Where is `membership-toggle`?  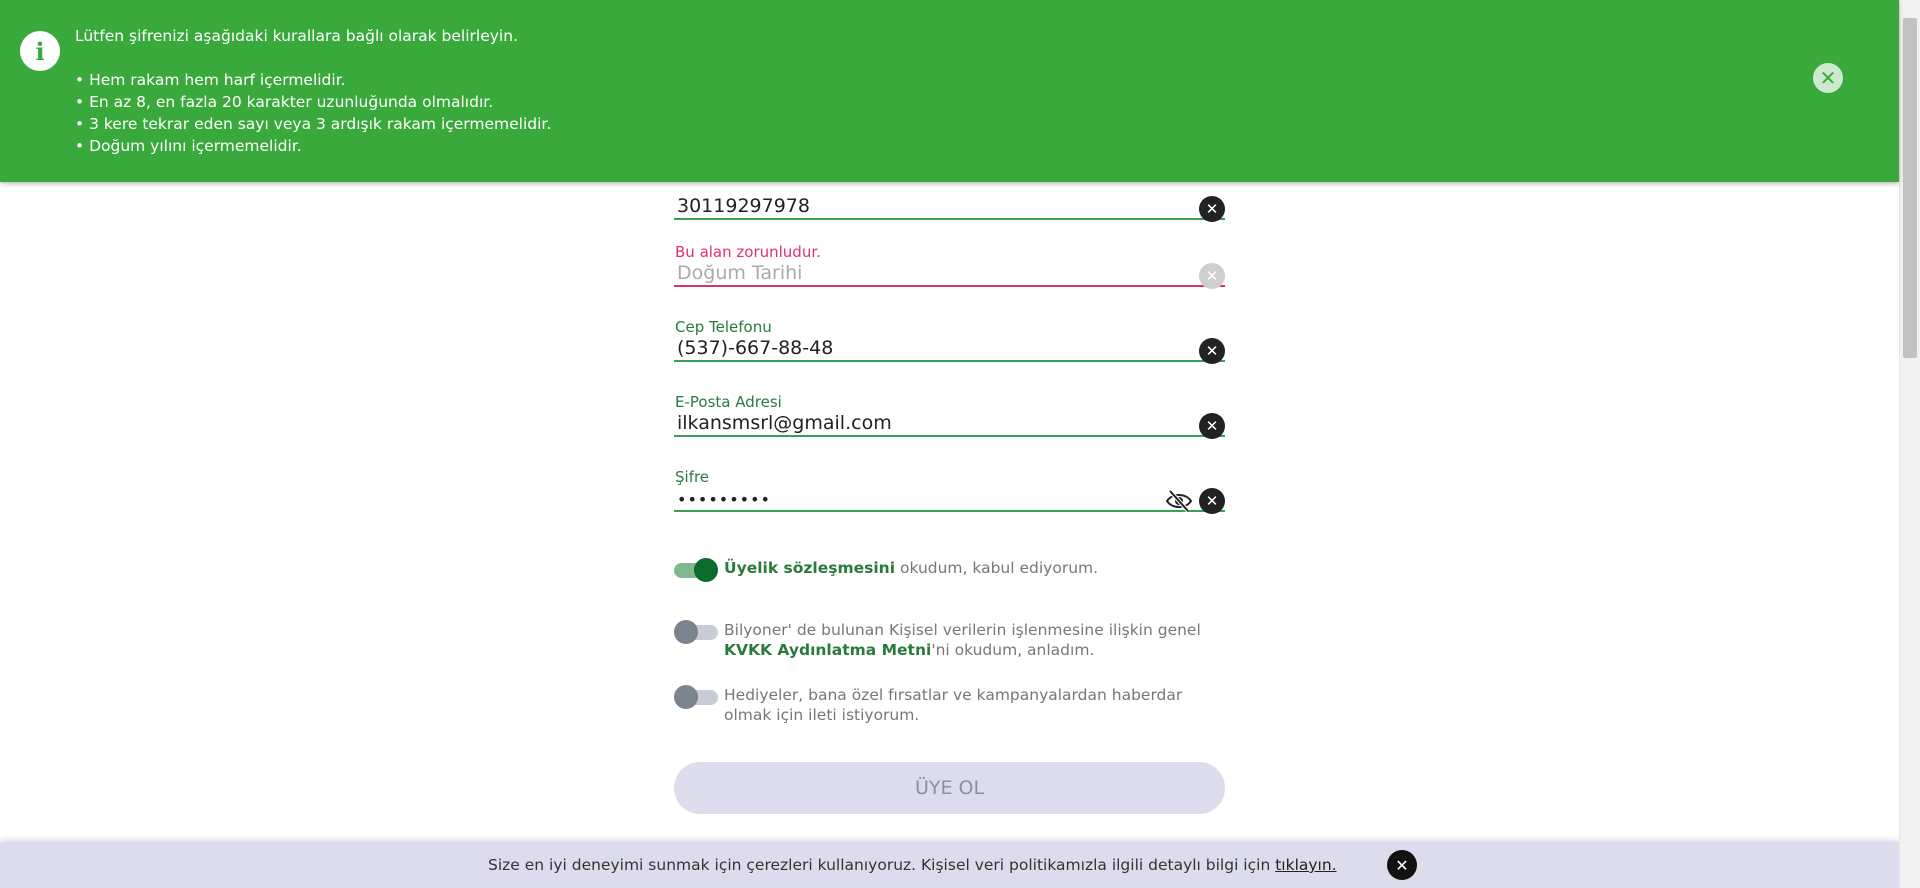 membership-toggle is located at coordinates (696, 570).